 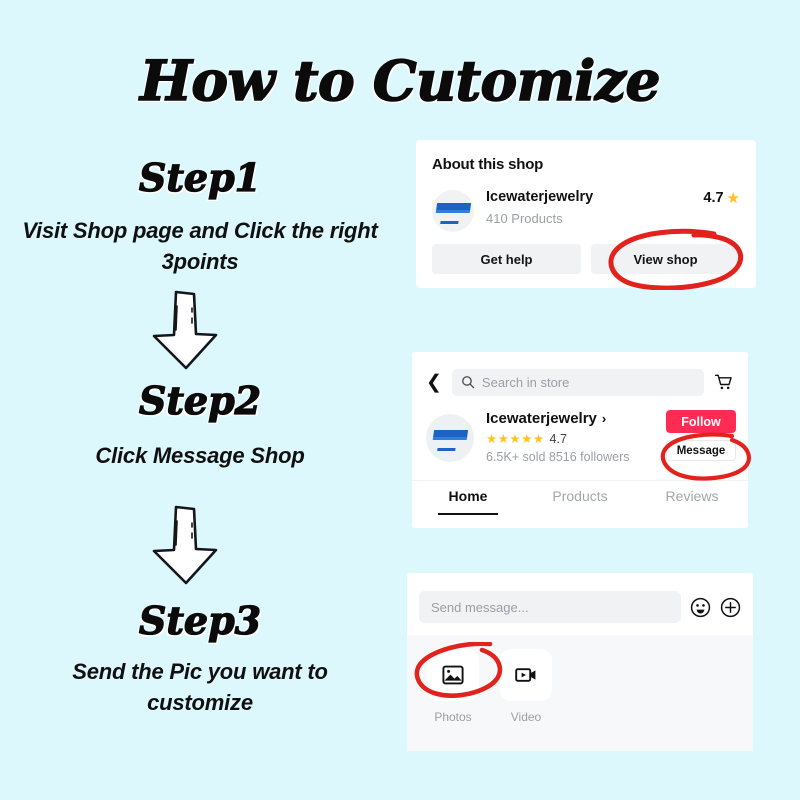 I want to click on tab-products: Products, so click(x=580, y=501).